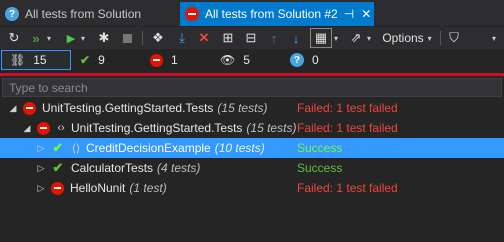 The image size is (504, 242). Describe the element at coordinates (71, 38) in the screenshot. I see `run-icon: ▶` at that location.